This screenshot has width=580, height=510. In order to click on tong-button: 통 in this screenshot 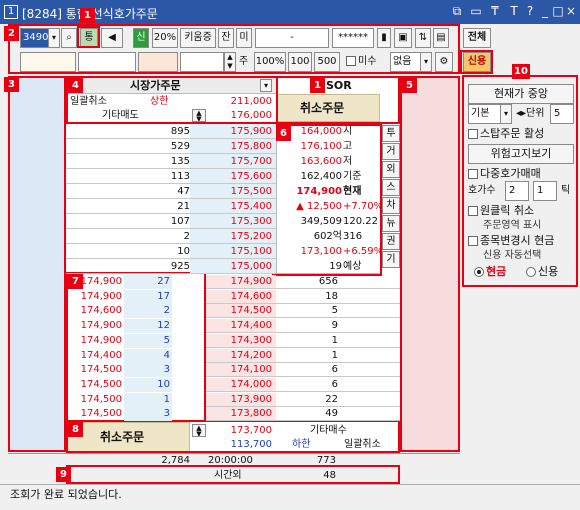, I will do `click(89, 38)`.